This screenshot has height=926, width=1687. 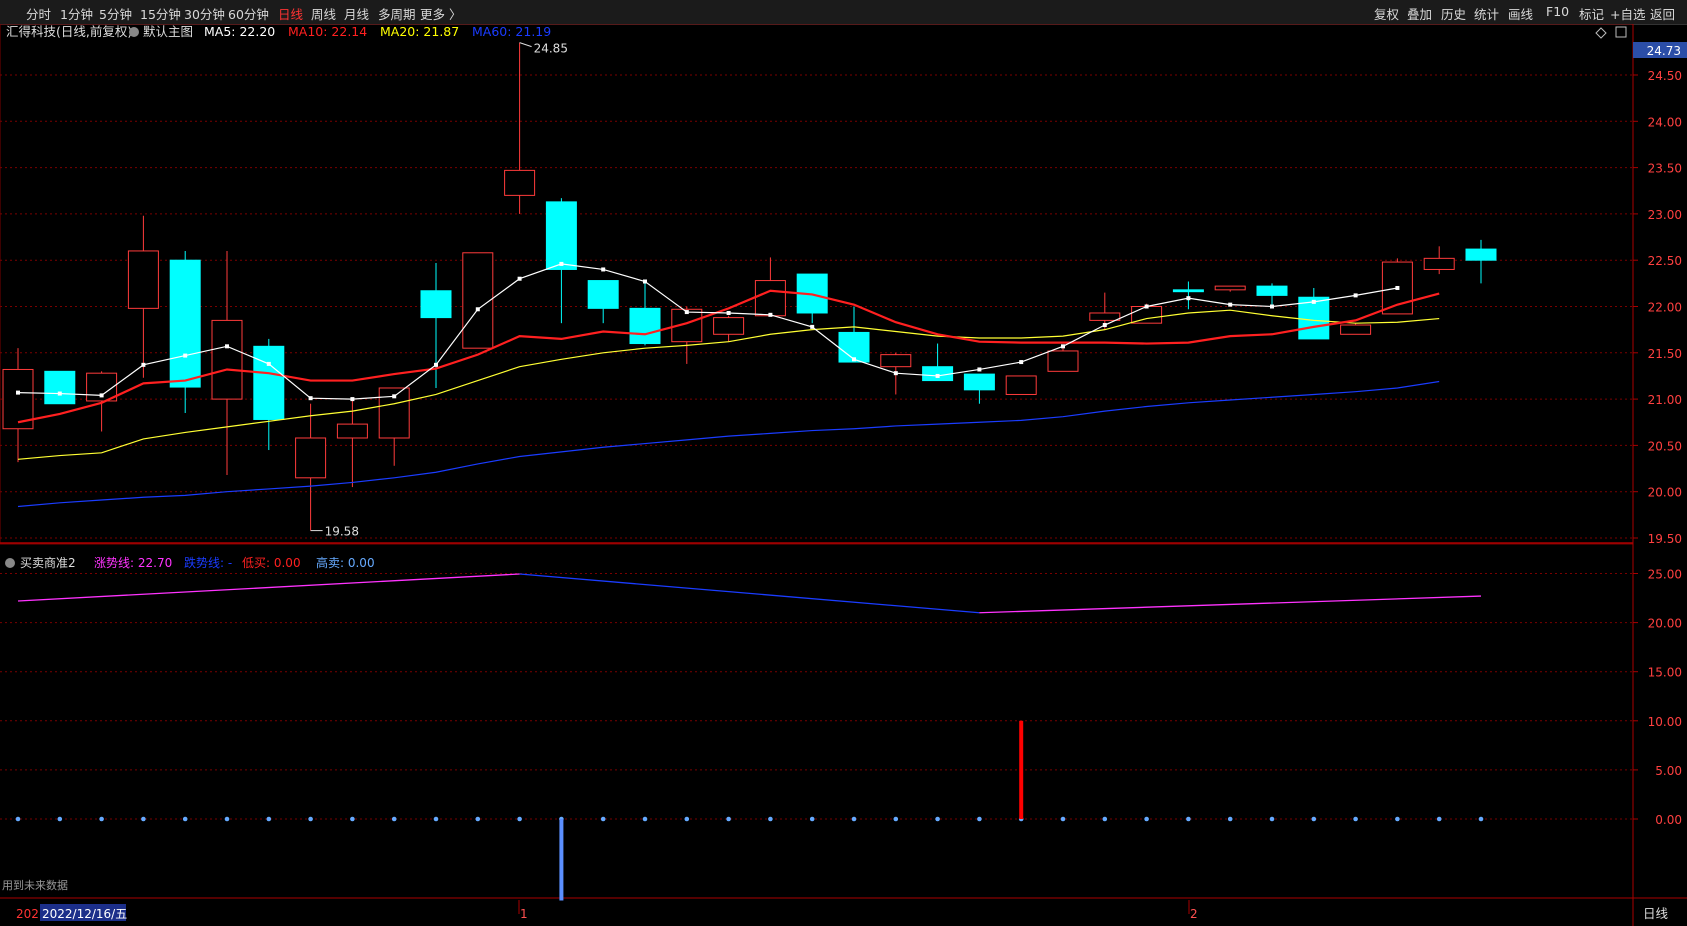 What do you see at coordinates (356, 13) in the screenshot?
I see `toolbar-tab-8: 月线` at bounding box center [356, 13].